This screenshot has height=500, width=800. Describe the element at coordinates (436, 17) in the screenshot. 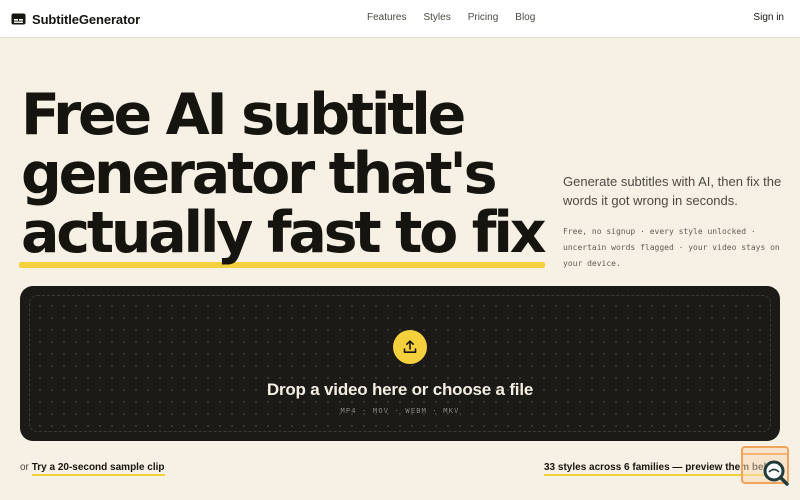

I see `nav-link-styles: Styles` at that location.